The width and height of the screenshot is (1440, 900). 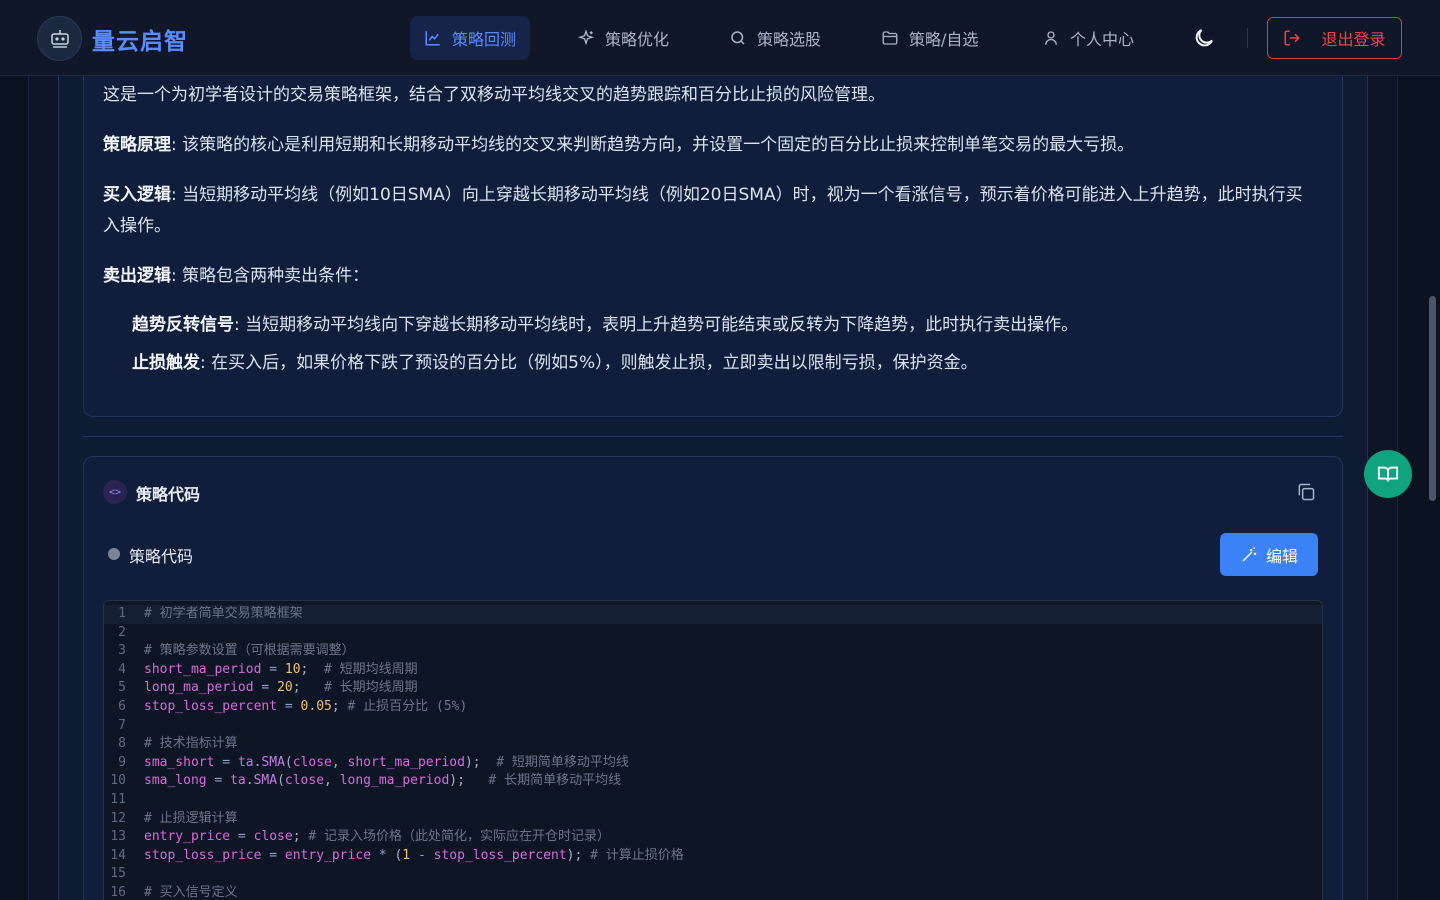 What do you see at coordinates (161, 556) in the screenshot?
I see `code-subtitle: 策略代码` at bounding box center [161, 556].